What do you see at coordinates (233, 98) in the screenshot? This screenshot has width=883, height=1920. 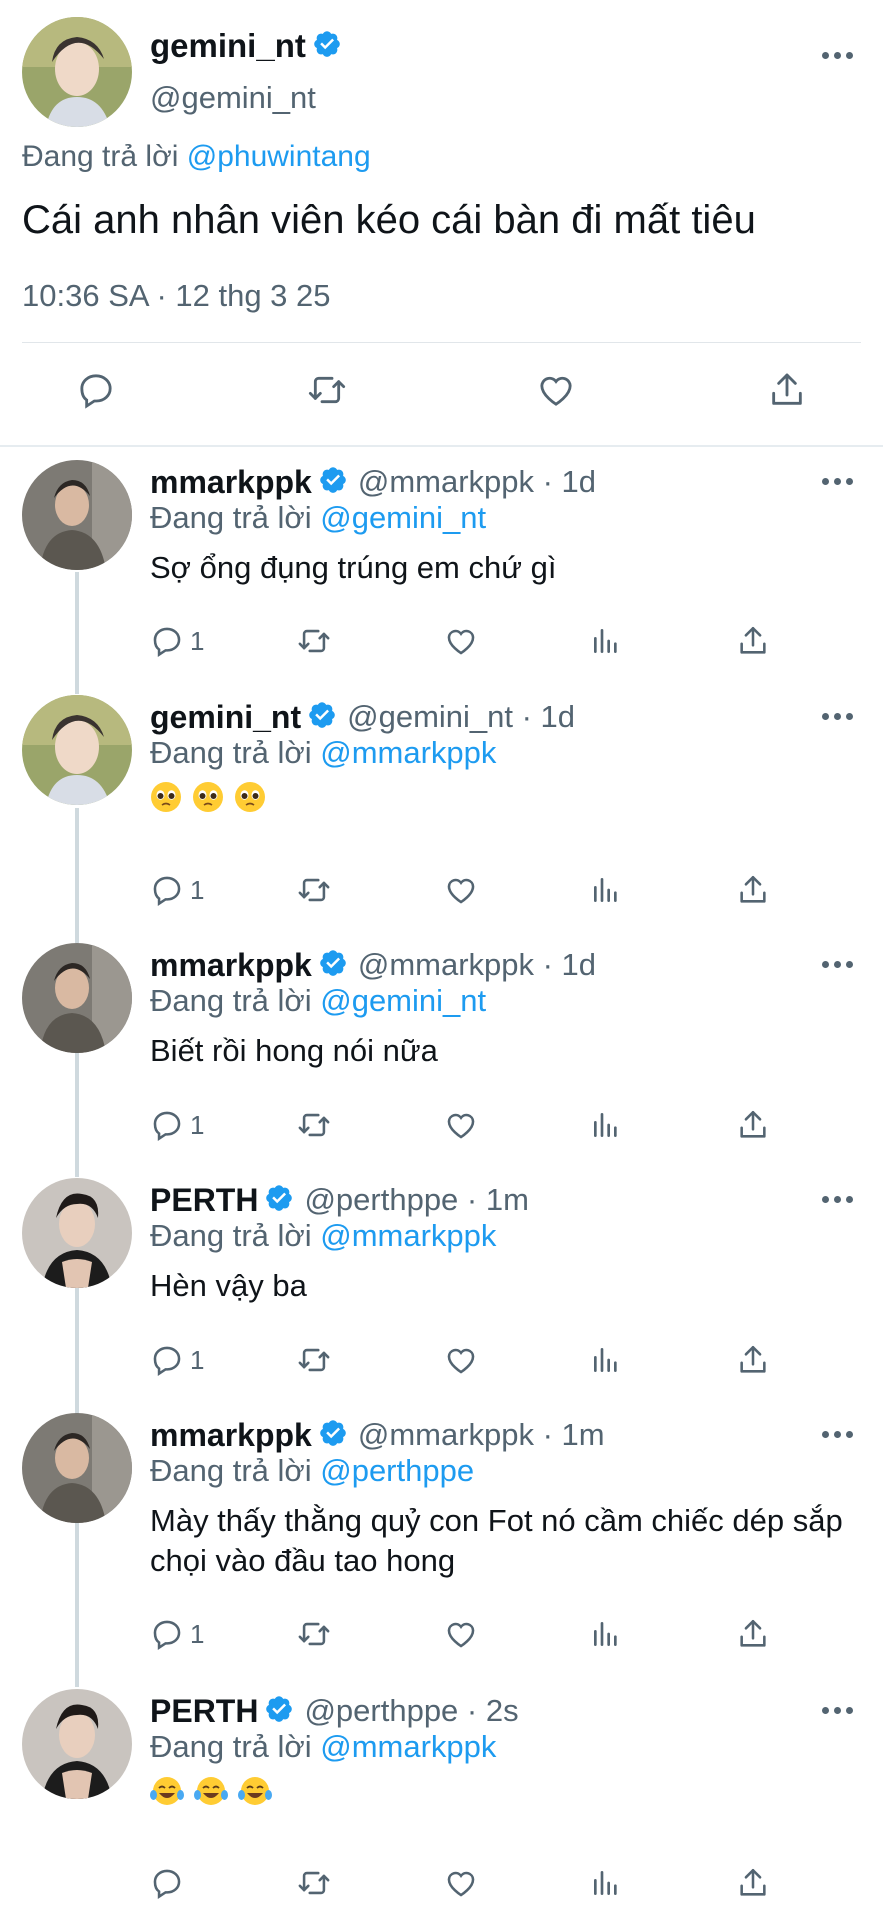 I see `author-handle: @gemini_nt` at bounding box center [233, 98].